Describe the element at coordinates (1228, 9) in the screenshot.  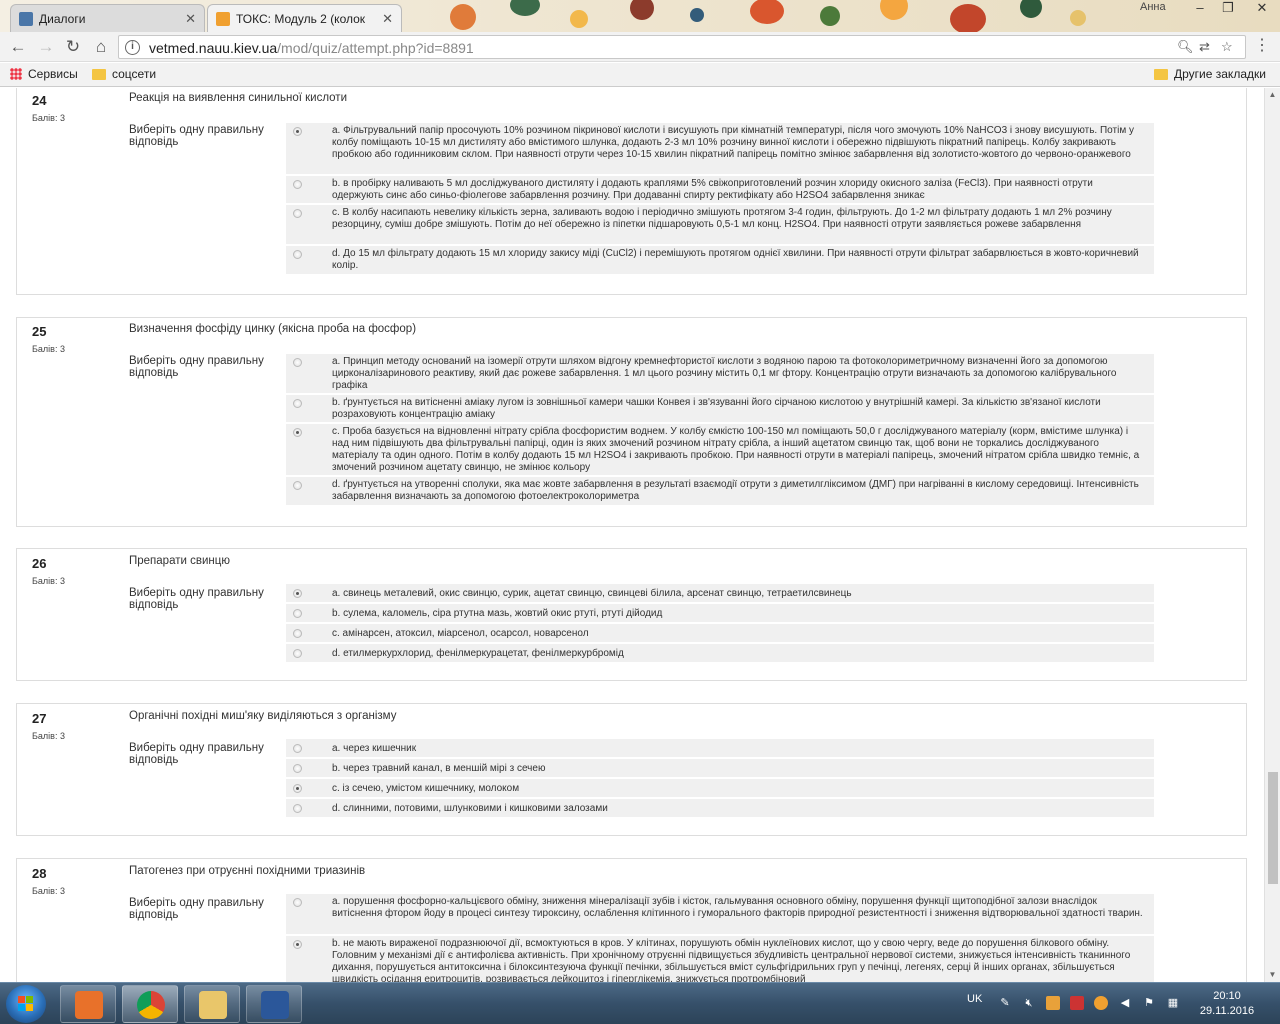
I see `restore-icon: ❐` at that location.